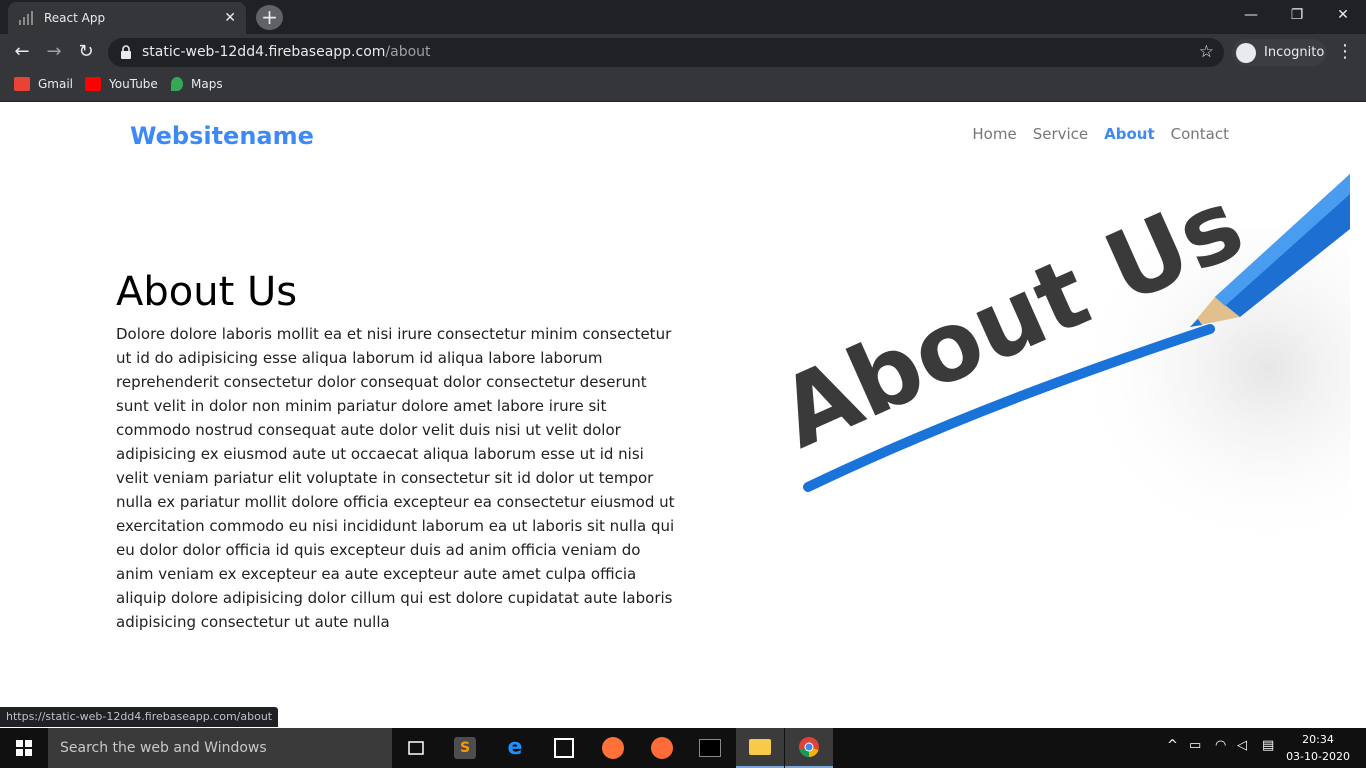 The width and height of the screenshot is (1366, 768). What do you see at coordinates (264, 52) in the screenshot?
I see `url-host: static-web-12dd4.firebaseapp.com` at bounding box center [264, 52].